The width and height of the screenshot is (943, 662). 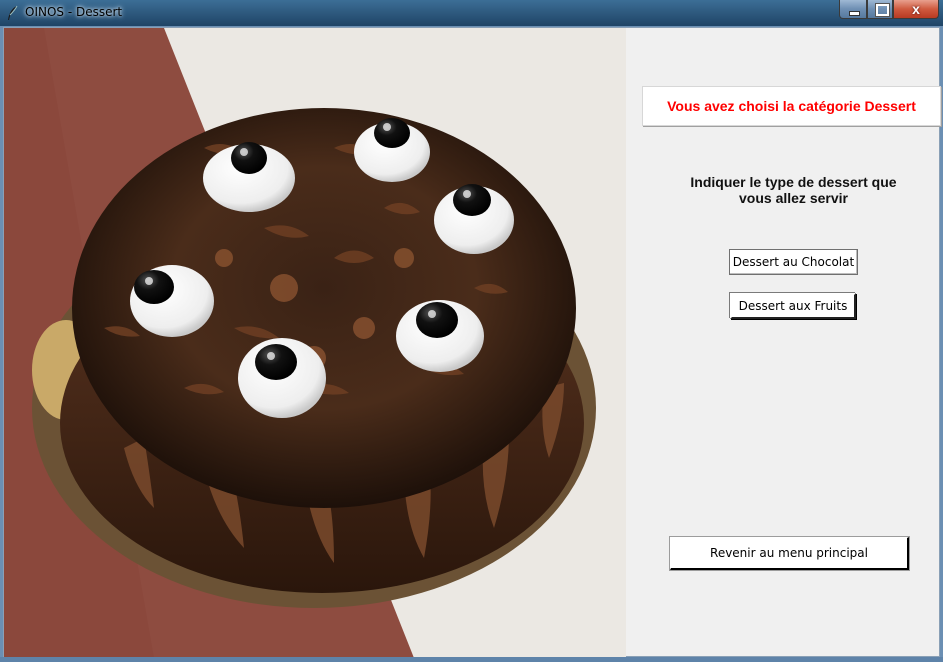 I want to click on chocolate-dessert-button: Dessert au Chocolat, so click(x=793, y=262).